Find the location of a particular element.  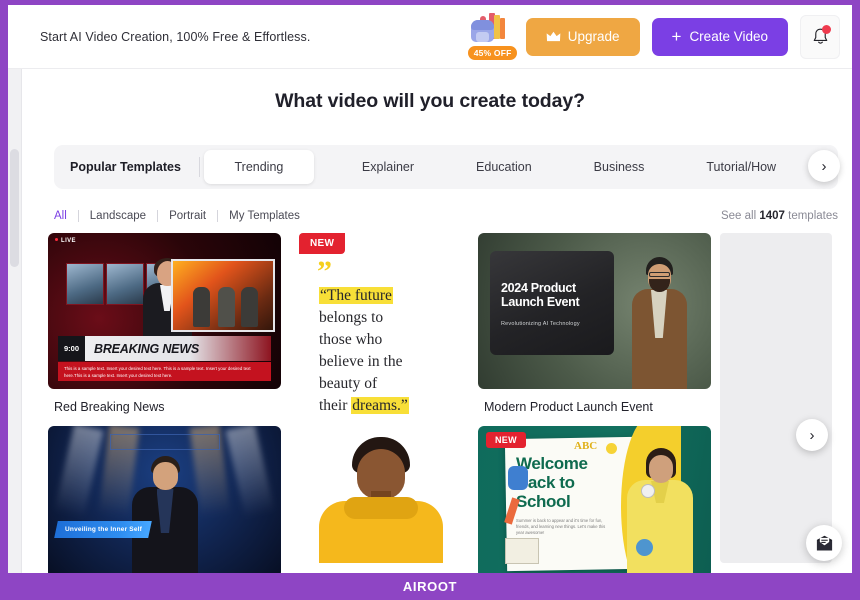

school-title: Welcome Back to School is located at coordinates (570, 482).